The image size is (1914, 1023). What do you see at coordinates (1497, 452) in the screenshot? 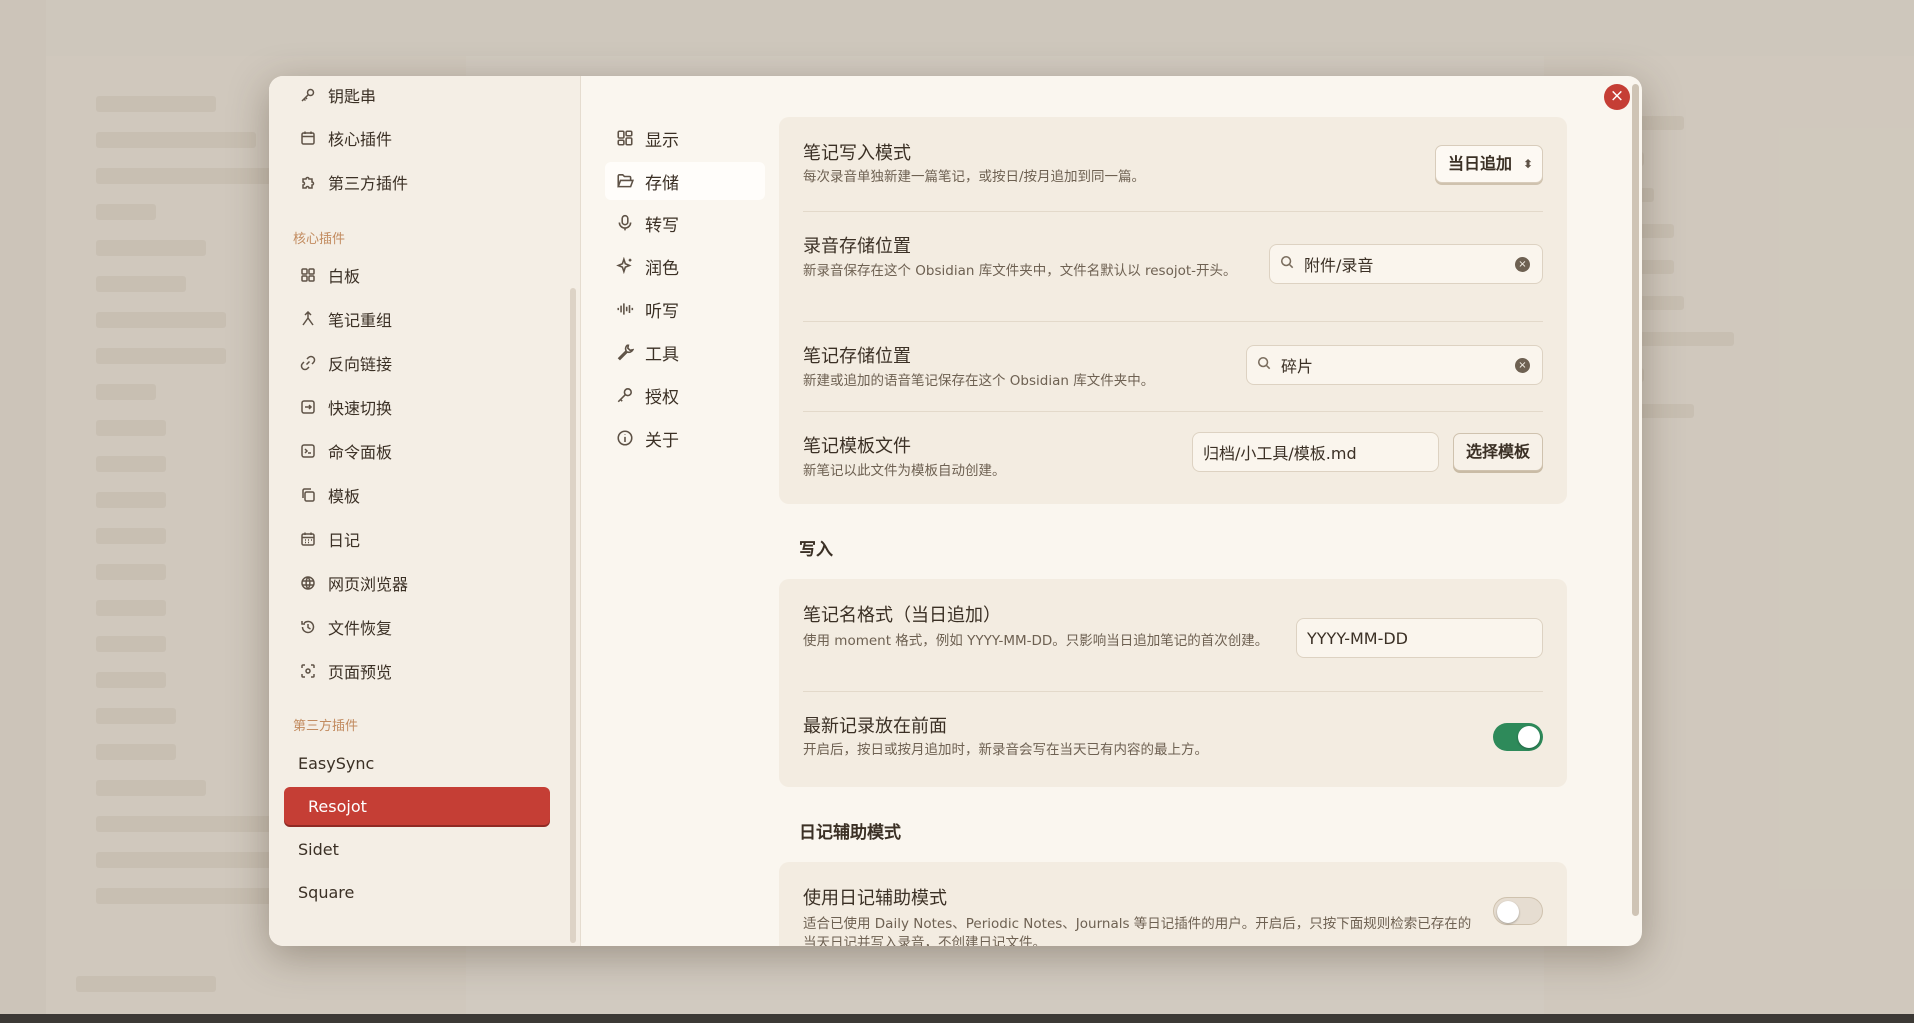
I see `choose-template-button: 选择模板` at bounding box center [1497, 452].